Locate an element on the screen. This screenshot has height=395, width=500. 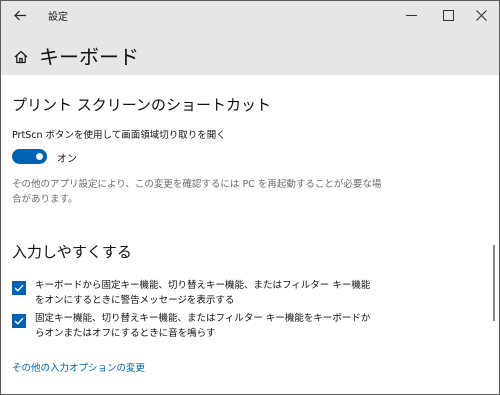
close-icon is located at coordinates (481, 15).